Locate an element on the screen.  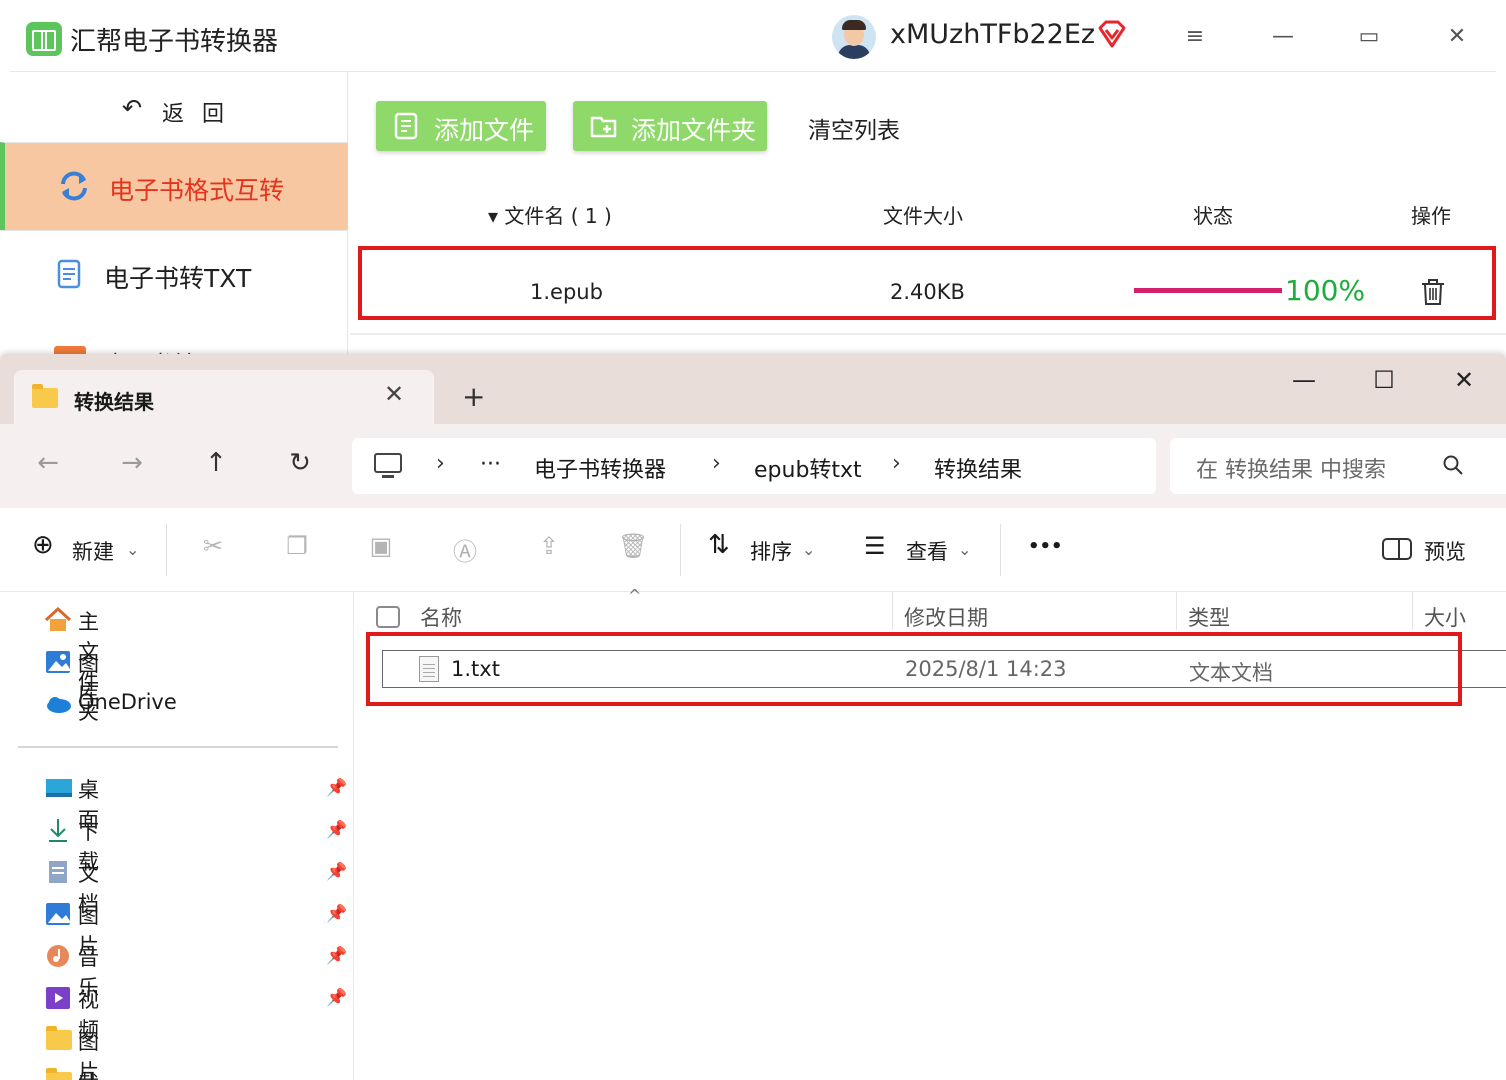
back-label: 返回 is located at coordinates (202, 114).